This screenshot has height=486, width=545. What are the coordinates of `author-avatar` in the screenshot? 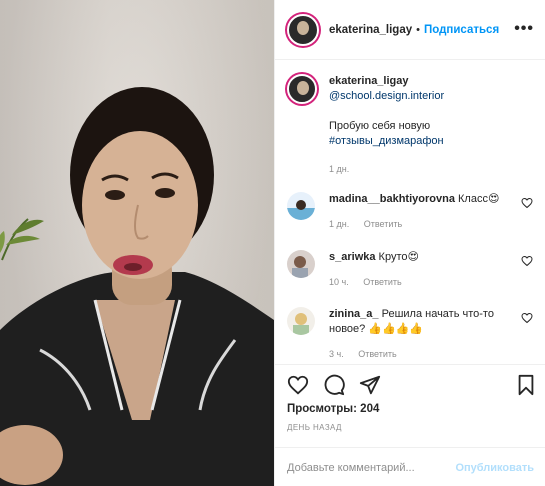 It's located at (303, 29).